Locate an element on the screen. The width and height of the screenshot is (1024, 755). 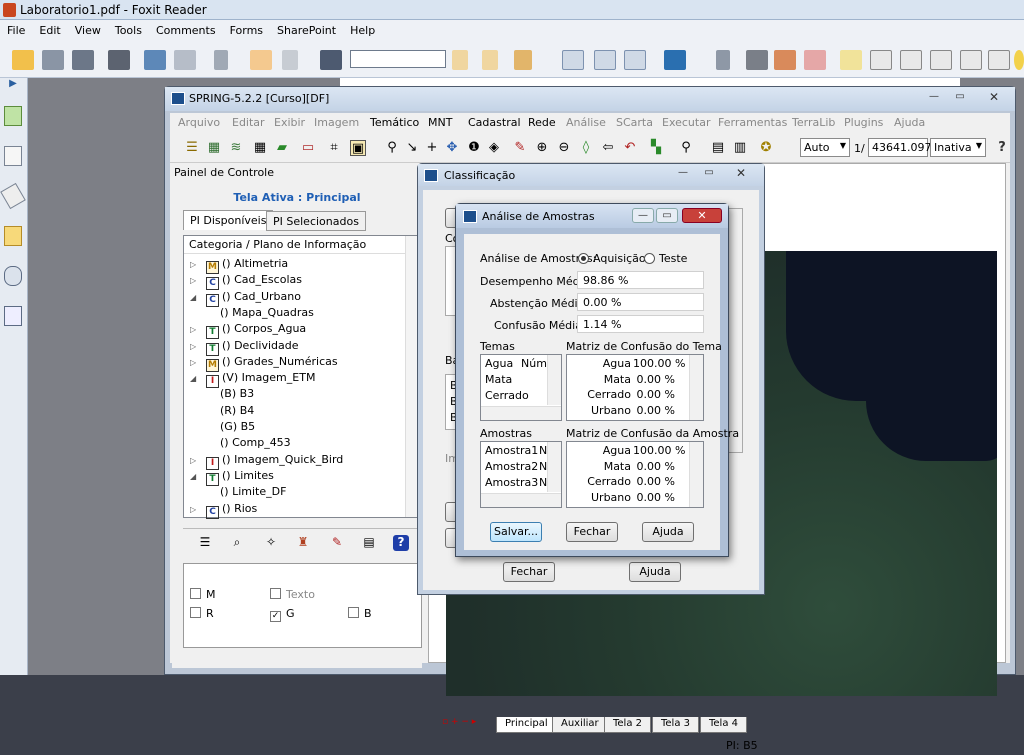
prev-icon is located at coordinates (460, 60).